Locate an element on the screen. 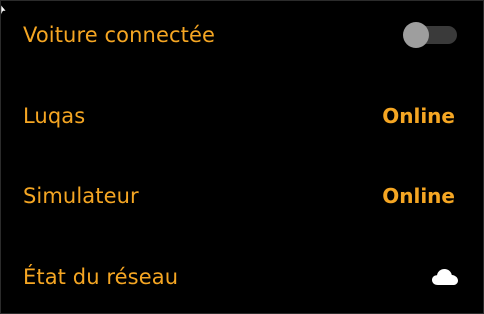 This screenshot has height=314, width=484. network-state-row: État du réseau is located at coordinates (240, 277).